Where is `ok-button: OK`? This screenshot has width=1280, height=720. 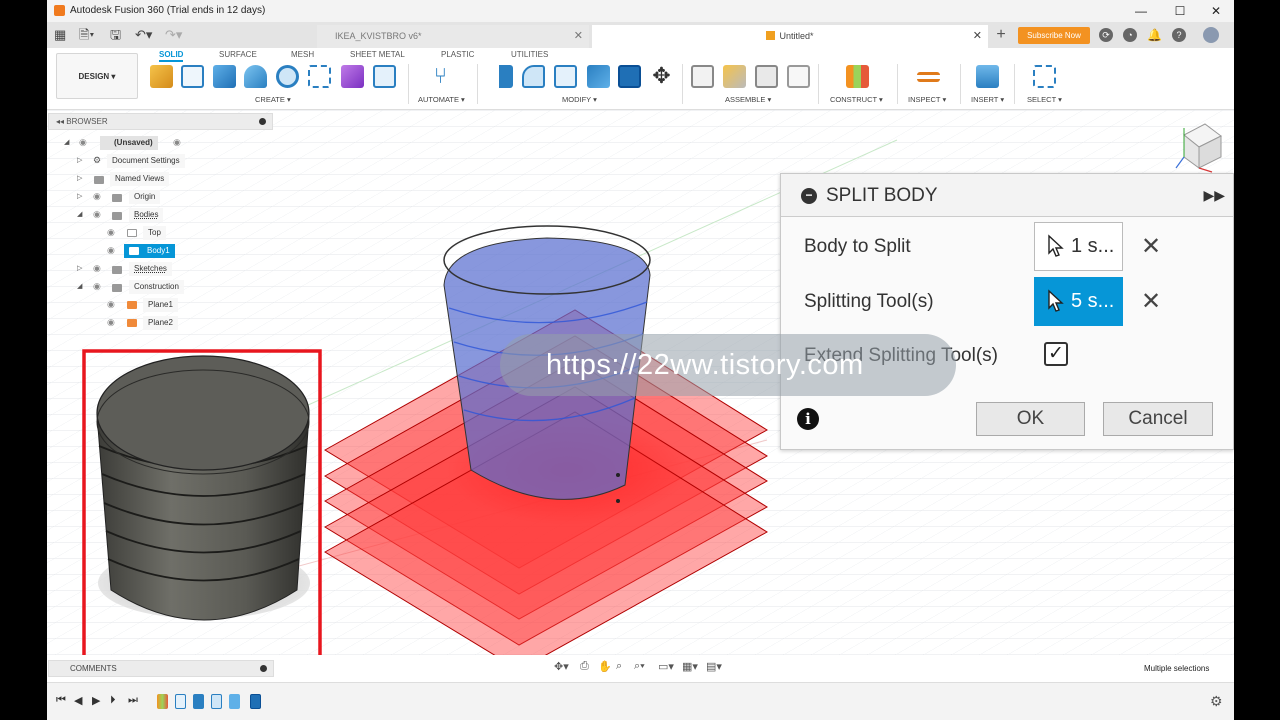
ok-button: OK is located at coordinates (1030, 419).